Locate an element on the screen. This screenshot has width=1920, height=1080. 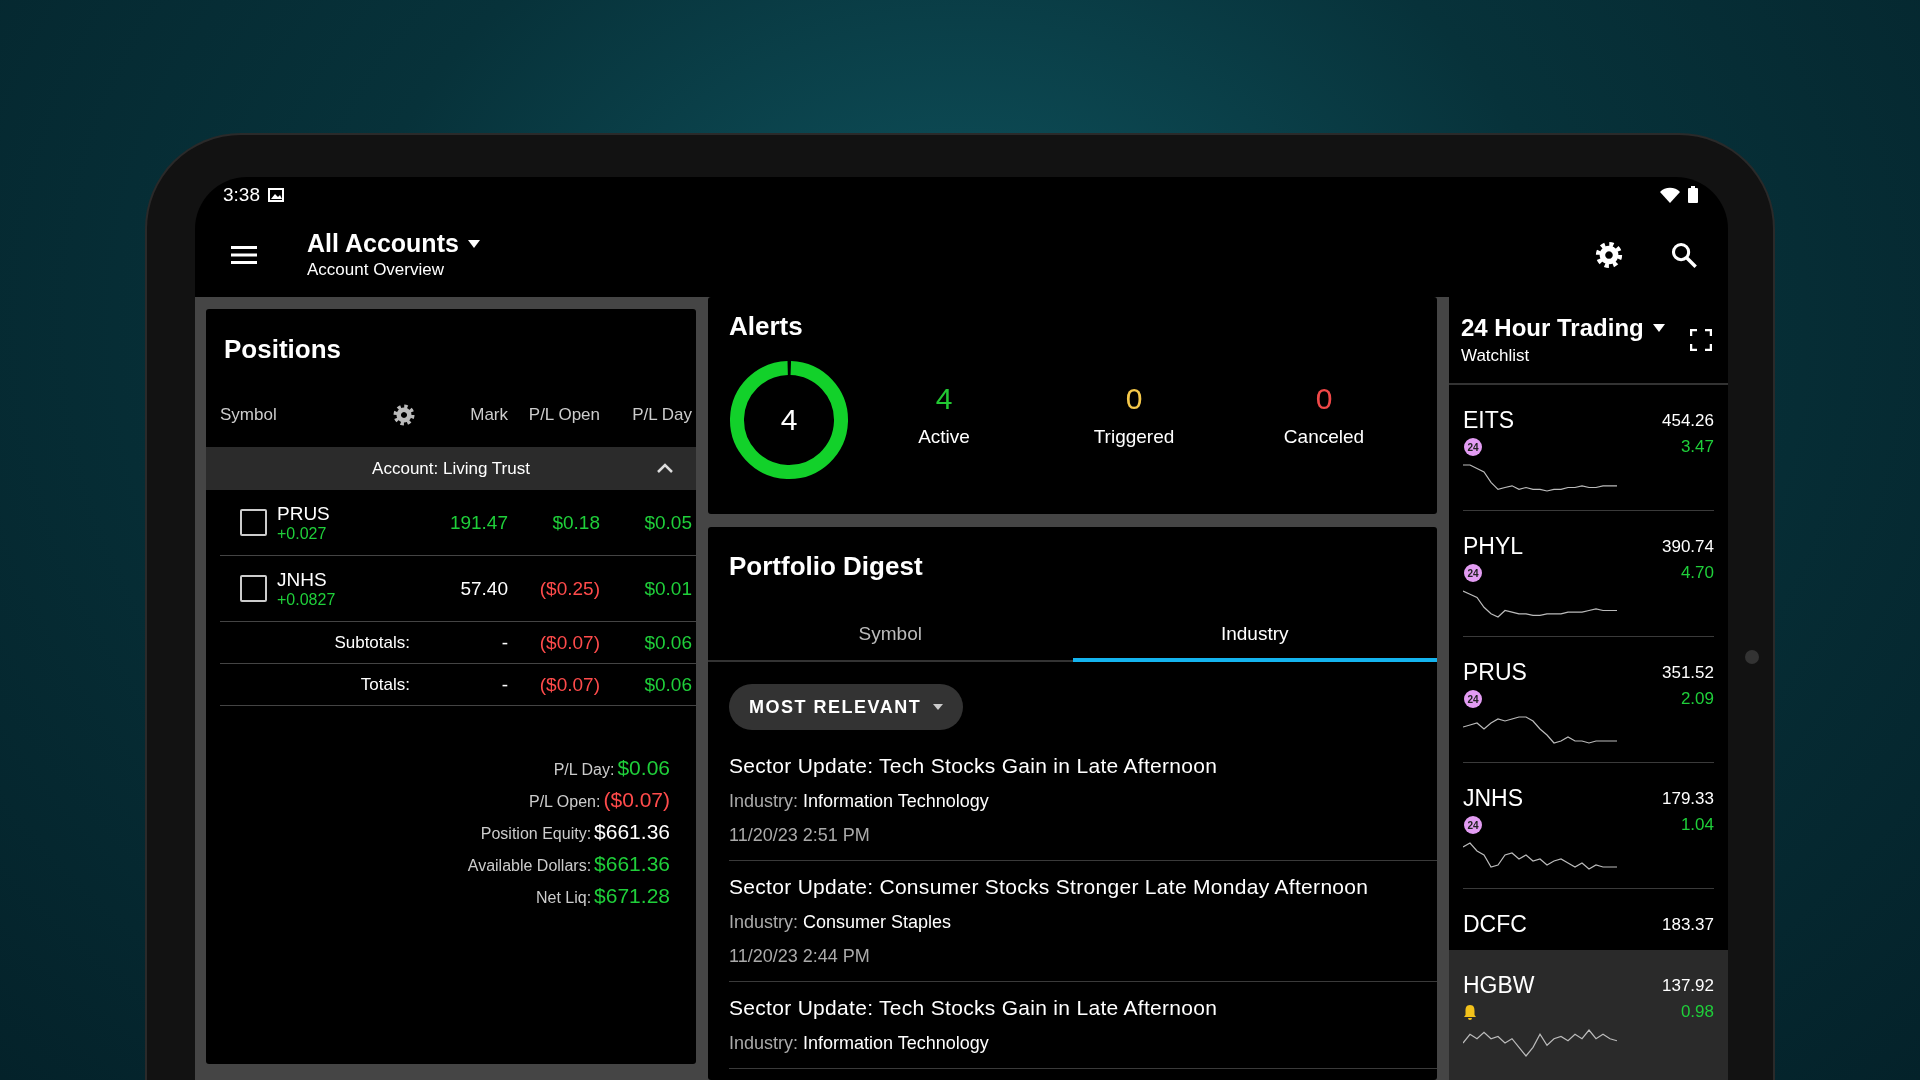
total-label: Totals: is located at coordinates (385, 684).